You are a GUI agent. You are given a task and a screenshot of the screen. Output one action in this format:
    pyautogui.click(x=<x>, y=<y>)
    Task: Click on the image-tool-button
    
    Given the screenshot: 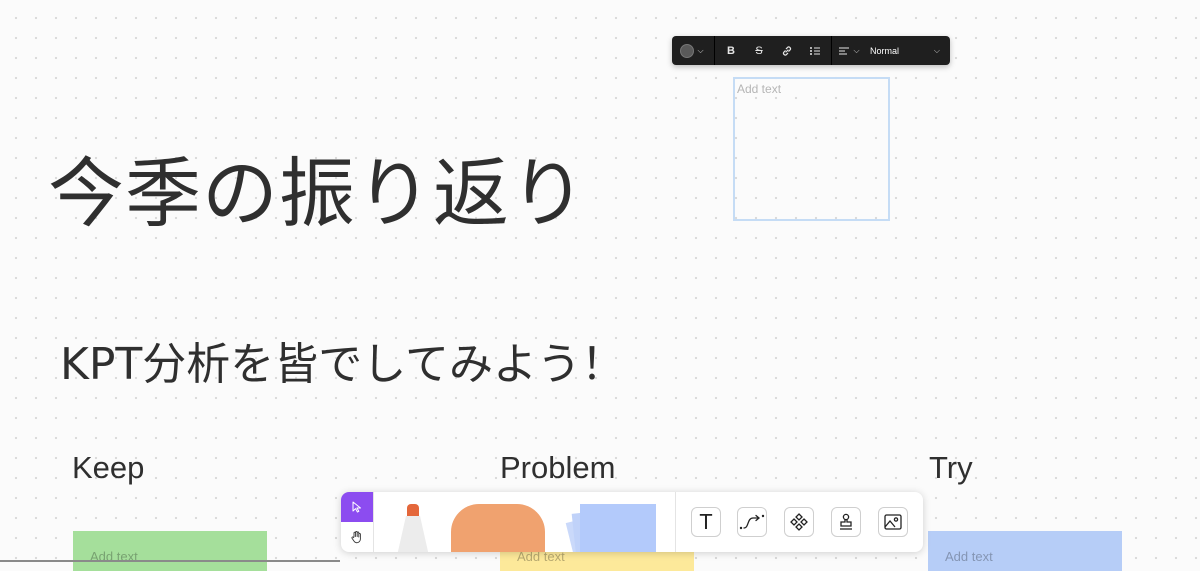 What is the action you would take?
    pyautogui.click(x=893, y=522)
    